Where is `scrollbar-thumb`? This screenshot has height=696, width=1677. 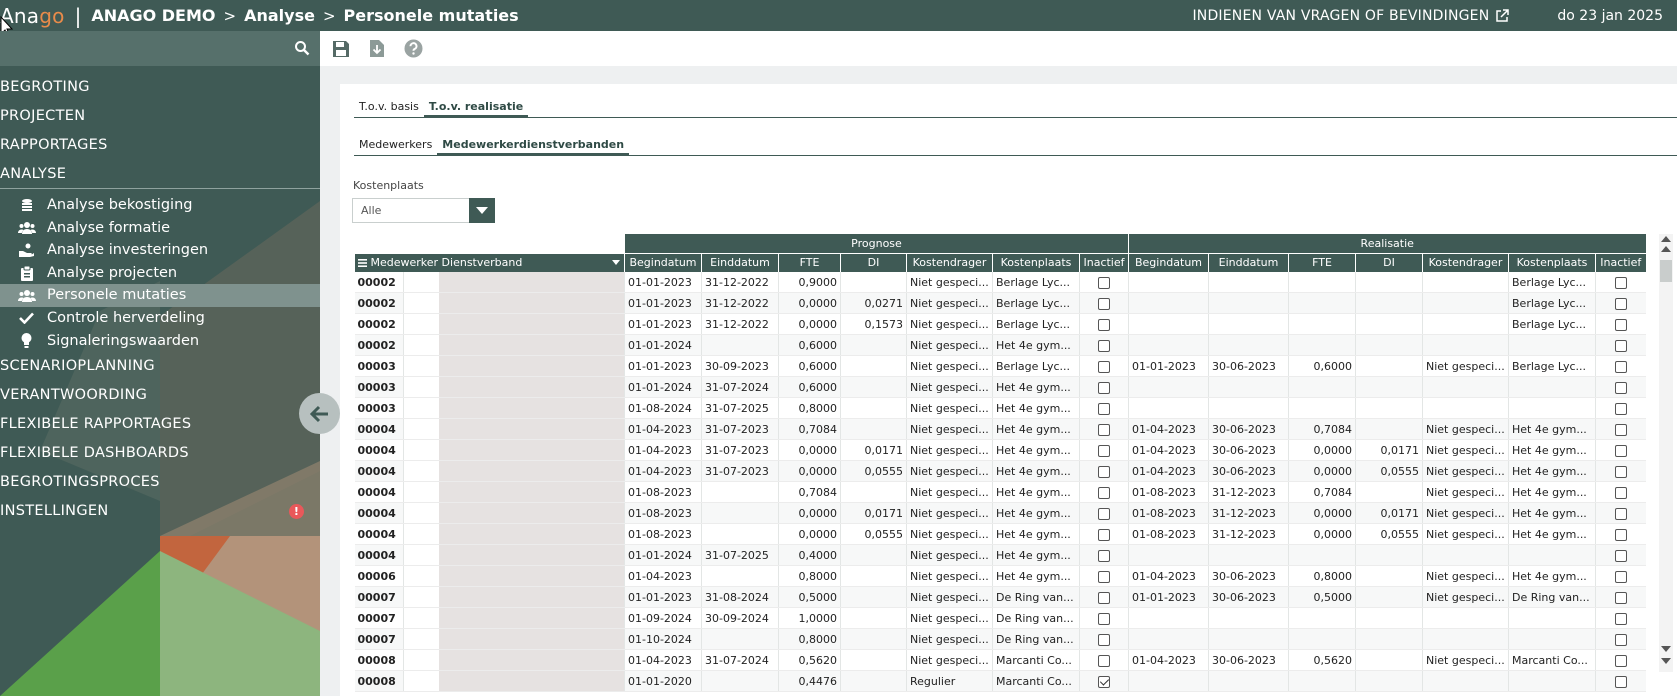
scrollbar-thumb is located at coordinates (1666, 271).